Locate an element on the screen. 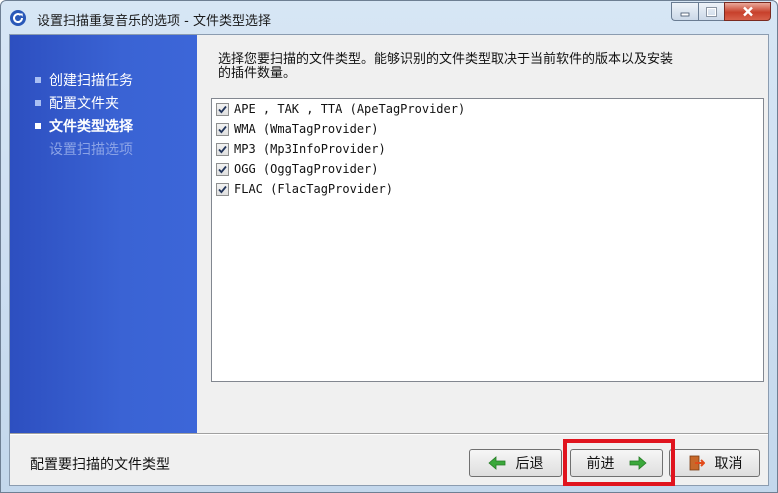  file-type-label: MP3 (Mp3InfoProvider) is located at coordinates (310, 149).